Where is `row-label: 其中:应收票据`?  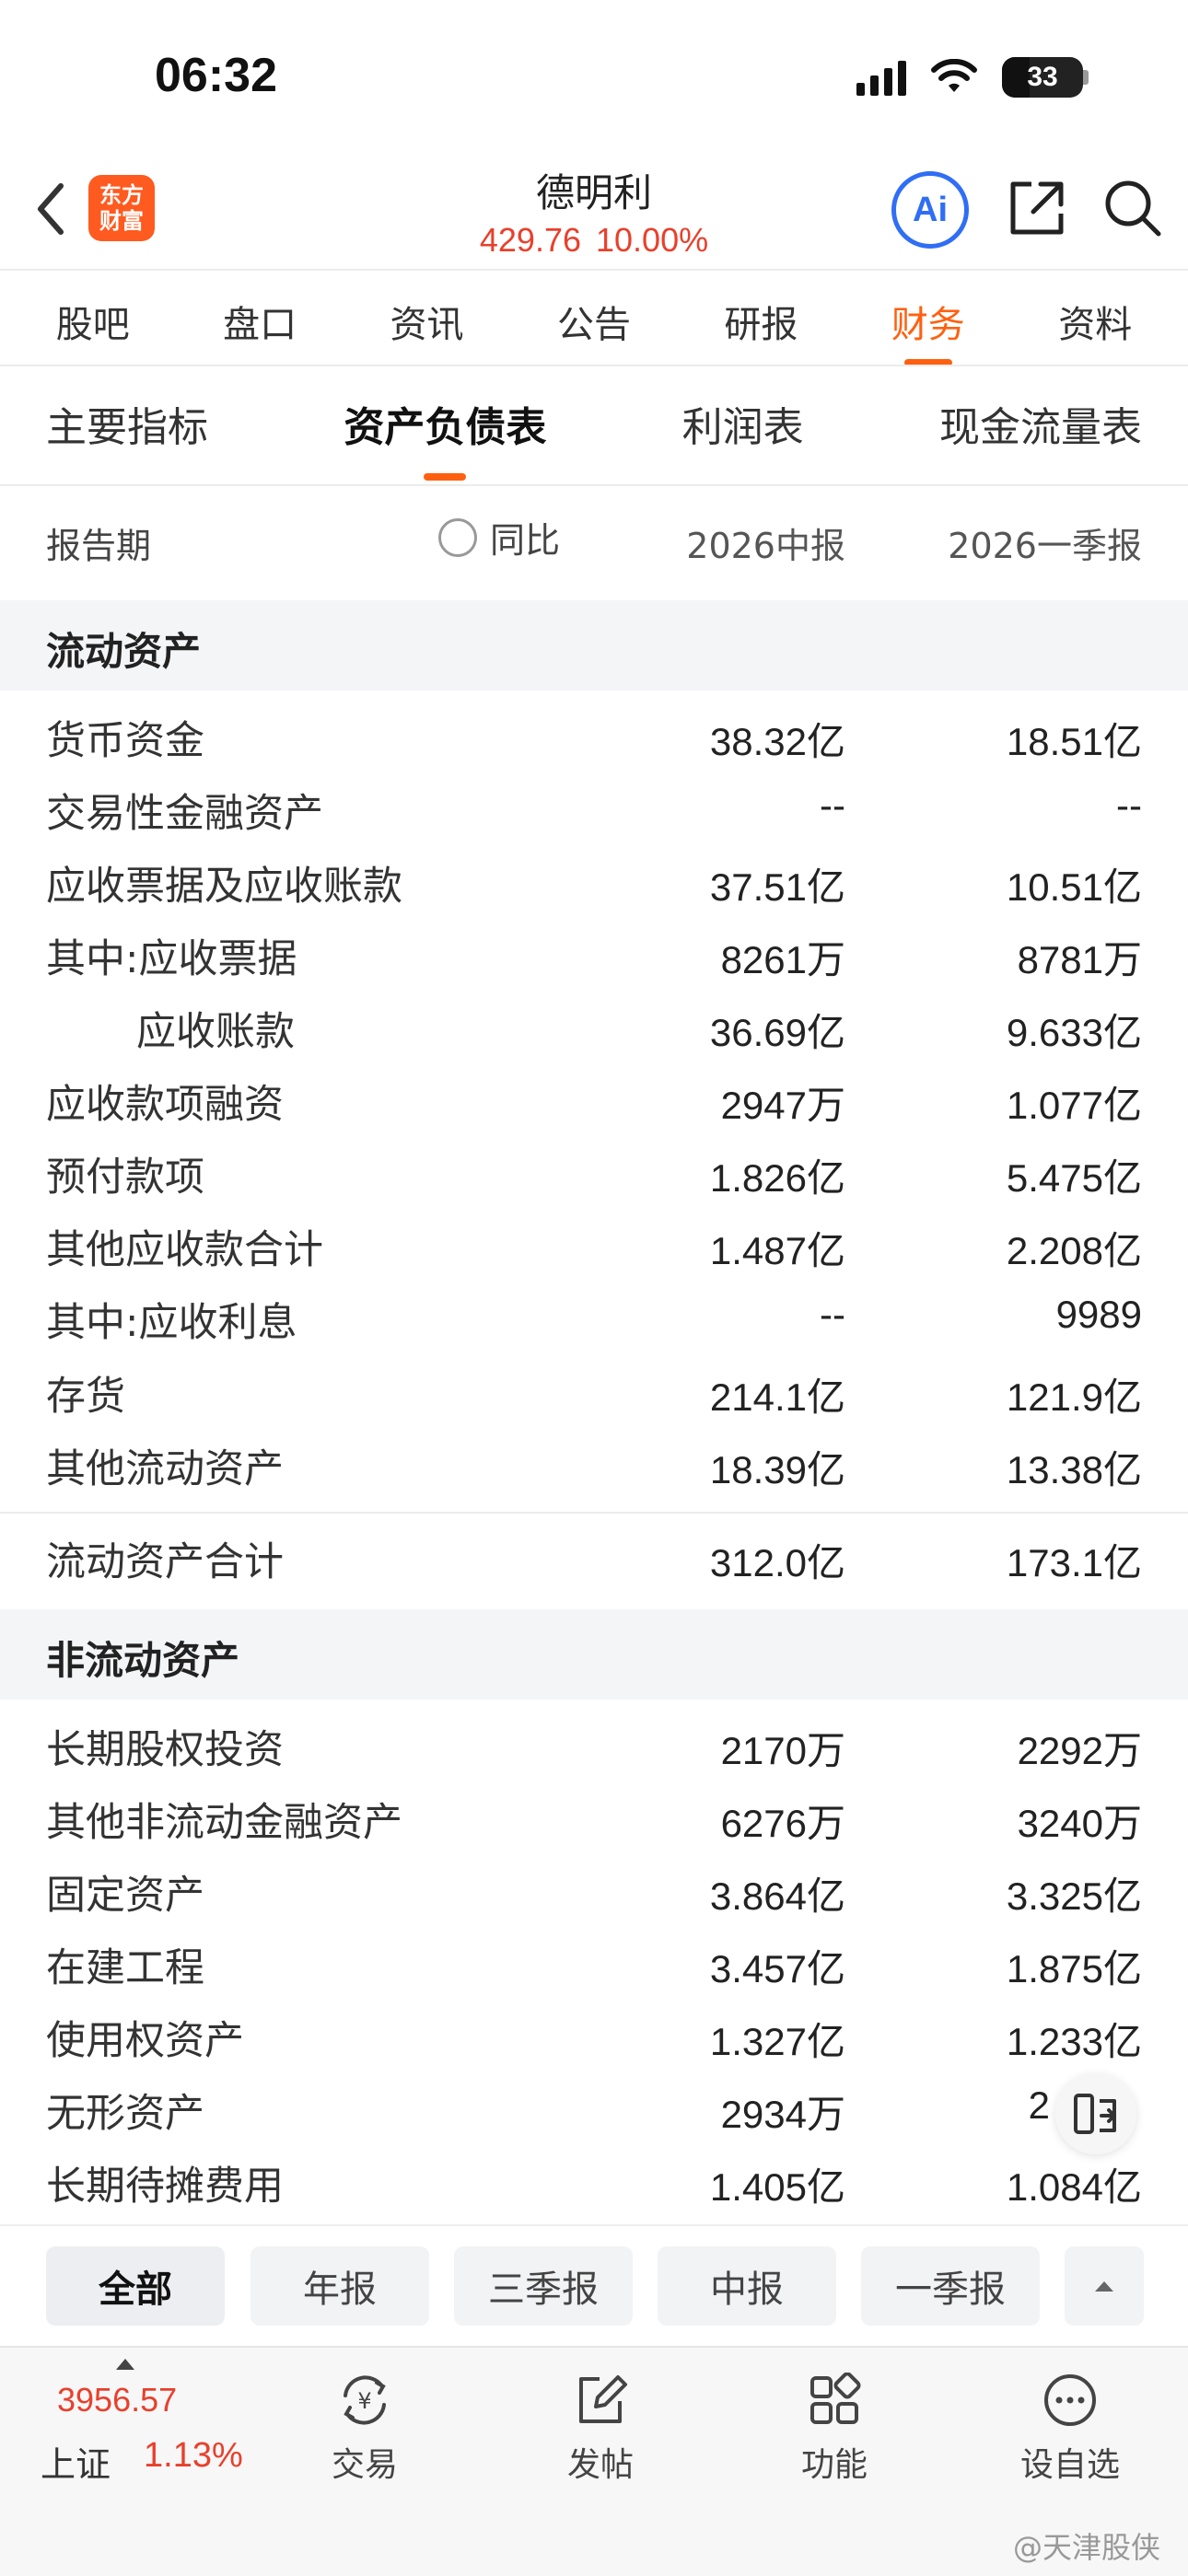 row-label: 其中:应收票据 is located at coordinates (172, 959).